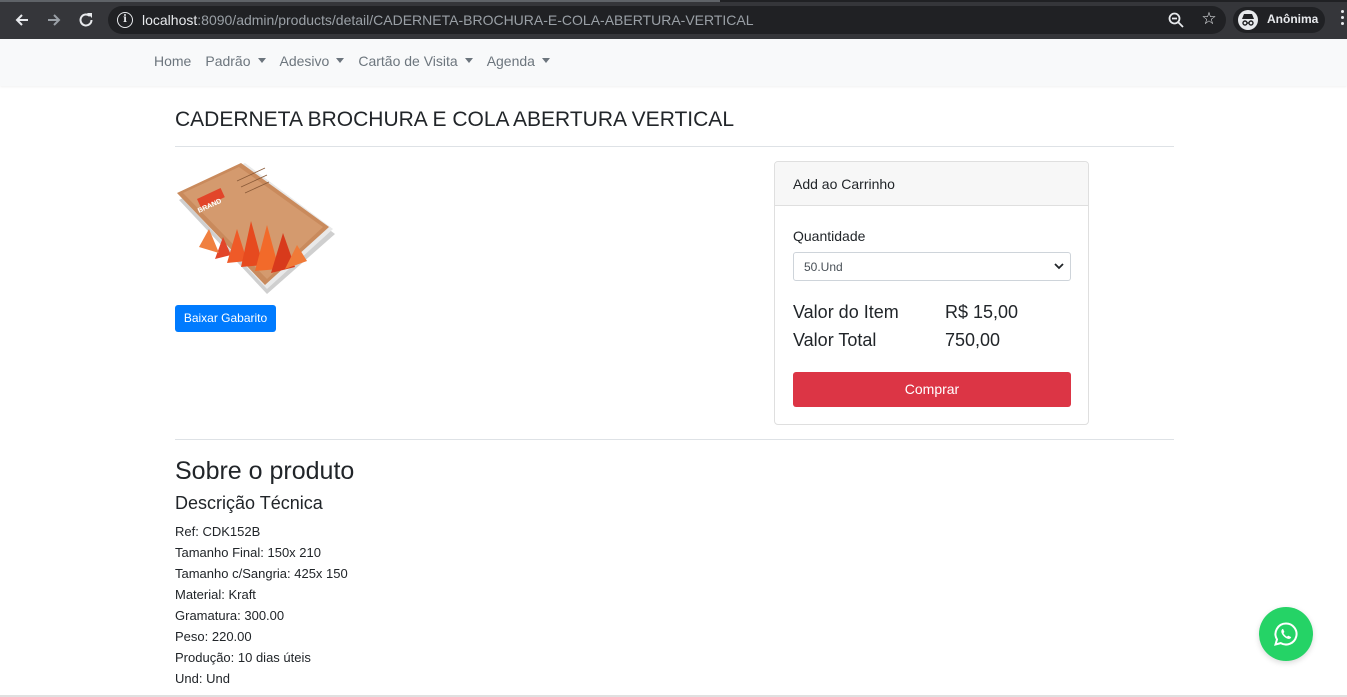  I want to click on whatsapp-button, so click(1286, 634).